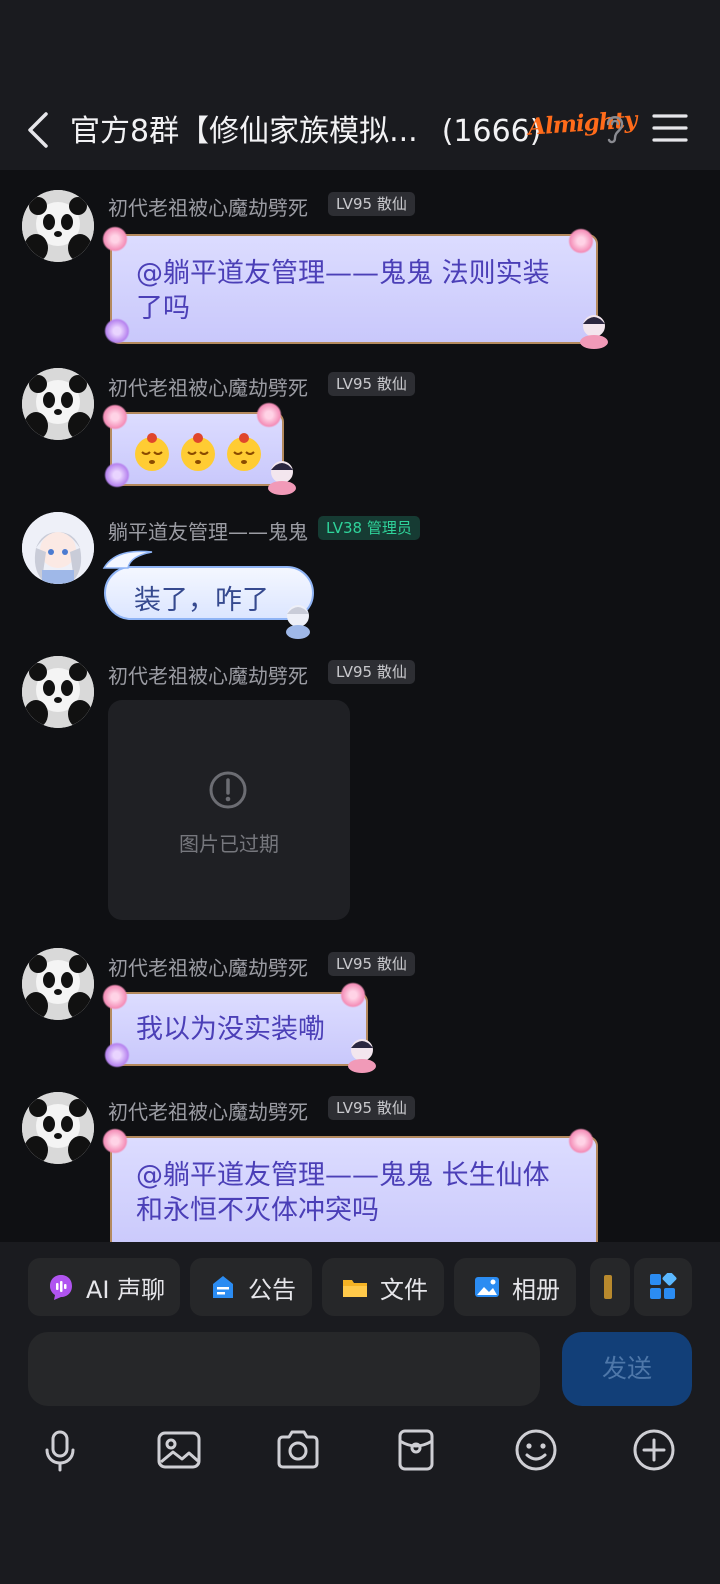 This screenshot has height=1584, width=720. Describe the element at coordinates (615, 128) in the screenshot. I see `ear-icon` at that location.